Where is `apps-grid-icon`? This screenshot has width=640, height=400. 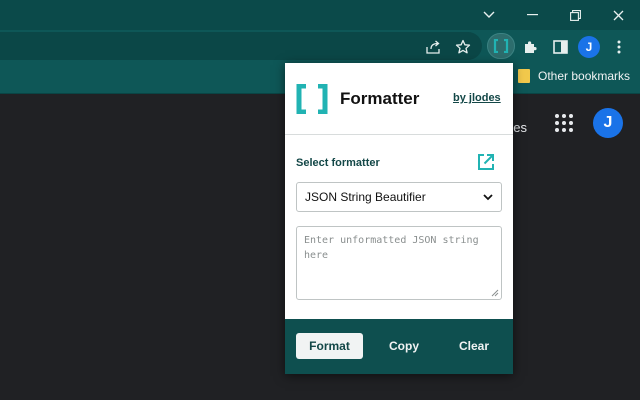 apps-grid-icon is located at coordinates (564, 123).